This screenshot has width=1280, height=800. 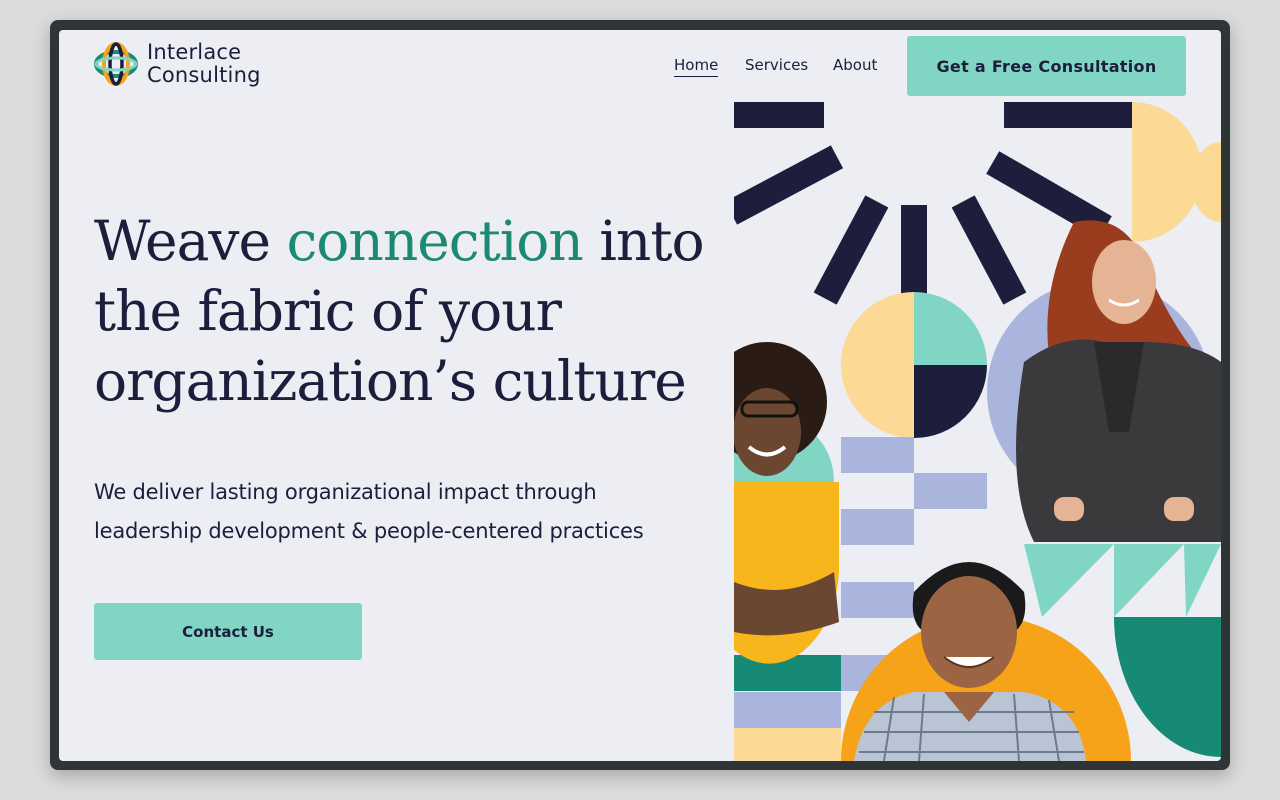 What do you see at coordinates (204, 75) in the screenshot?
I see `logo-line-2: Consulting` at bounding box center [204, 75].